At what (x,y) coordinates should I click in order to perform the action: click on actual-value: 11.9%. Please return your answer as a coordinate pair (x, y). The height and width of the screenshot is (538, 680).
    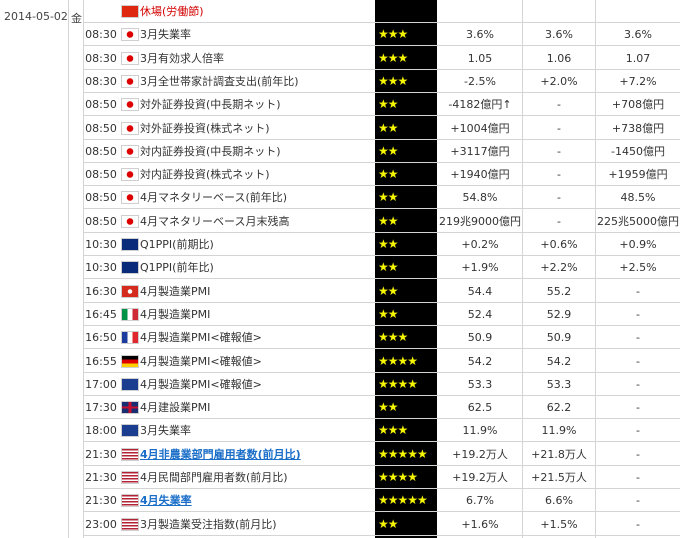
    Looking at the image, I should click on (480, 430).